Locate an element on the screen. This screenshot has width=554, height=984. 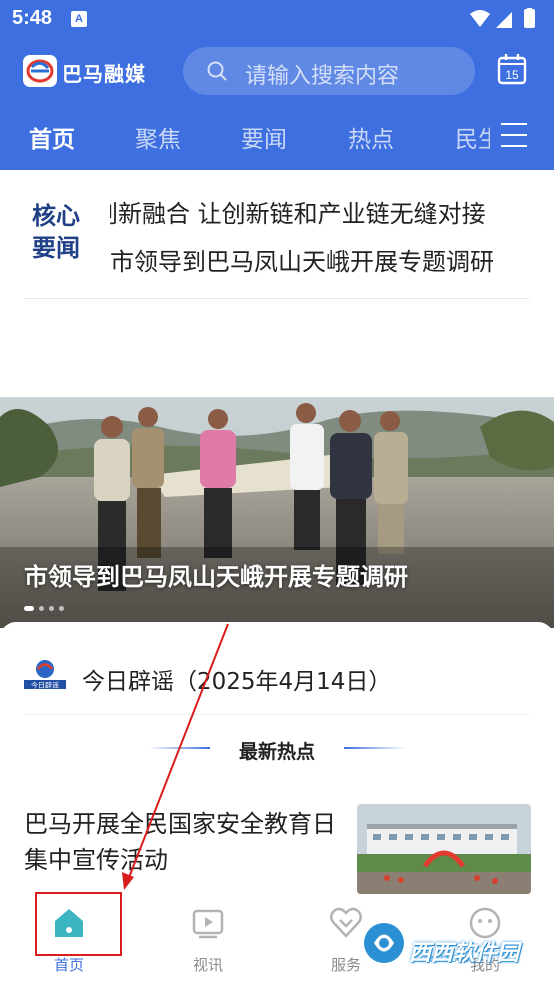
headline-item: 市领导到巴马凤山天峨开展专题调研 is located at coordinates (302, 259).